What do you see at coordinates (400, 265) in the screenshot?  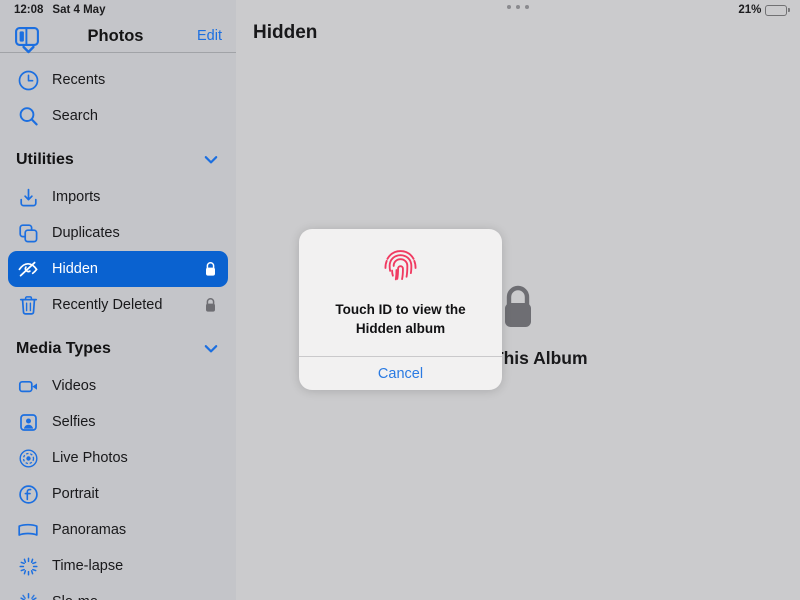 I see `touch-id-fingerprint-icon` at bounding box center [400, 265].